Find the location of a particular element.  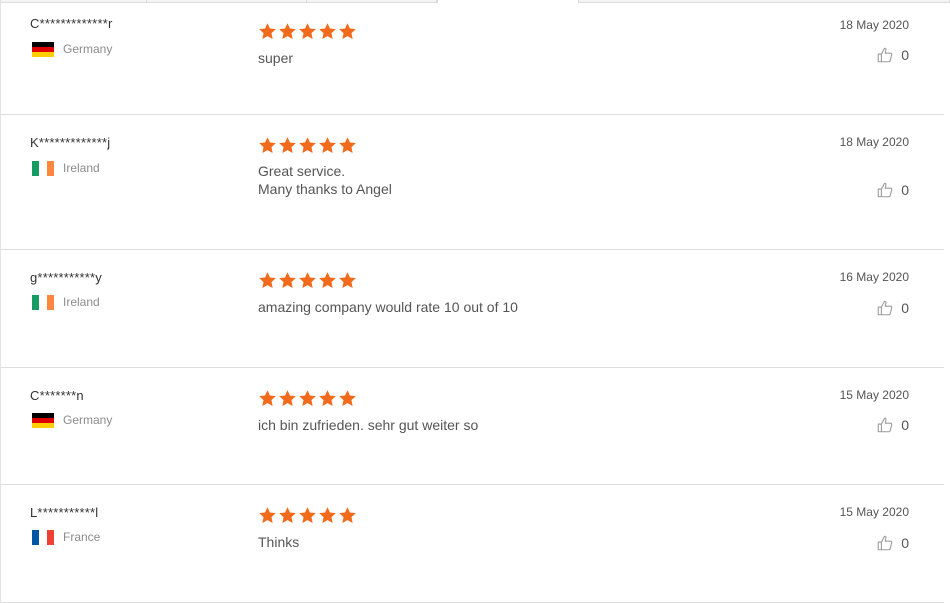

review-comment: amazing company would rate 10 out of 10 is located at coordinates (388, 307).